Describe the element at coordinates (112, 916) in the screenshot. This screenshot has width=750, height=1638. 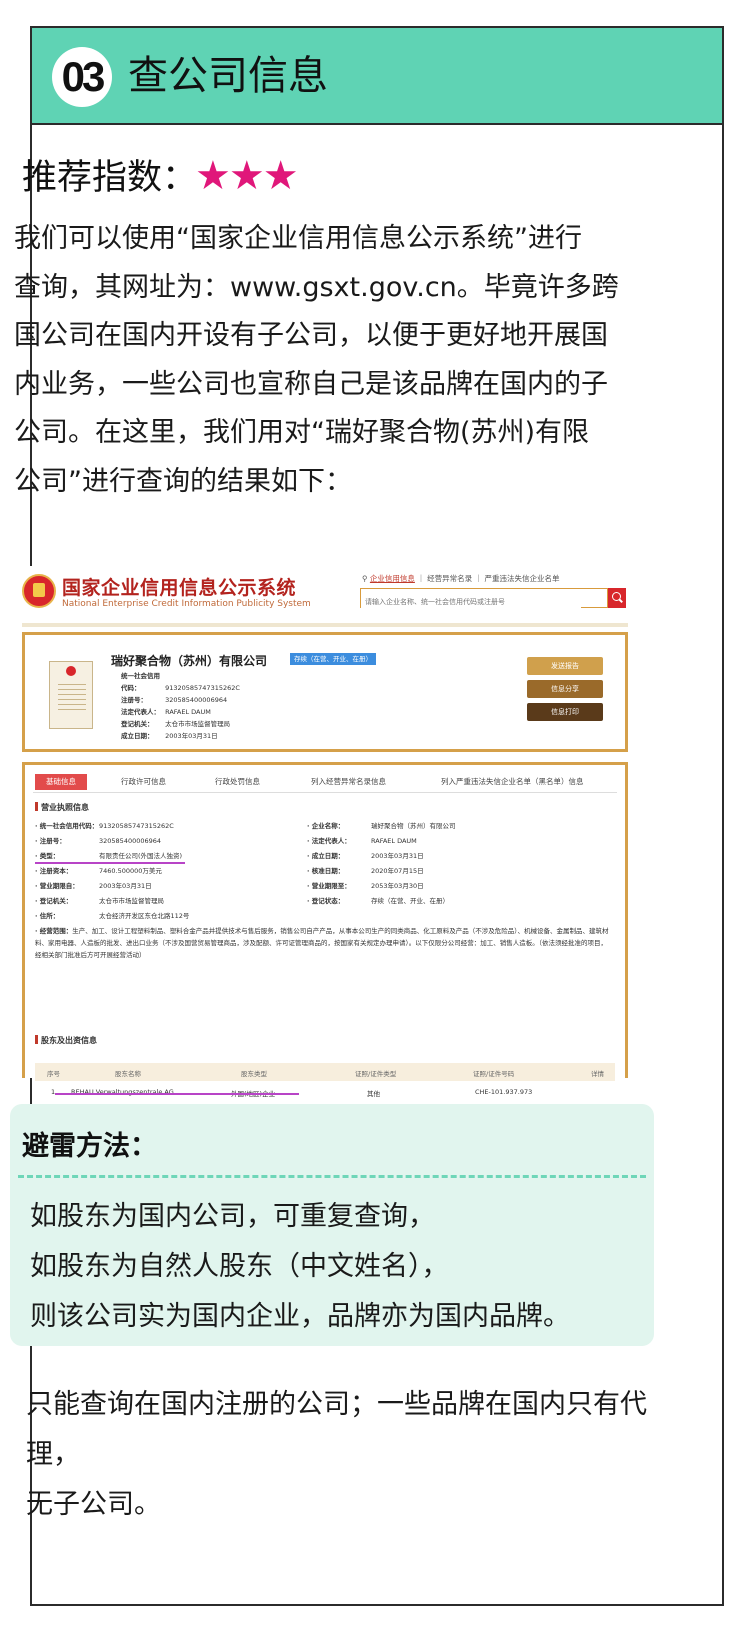
I see `detail-field: · 住所： 太仓经济开发区东仓北路112号` at that location.